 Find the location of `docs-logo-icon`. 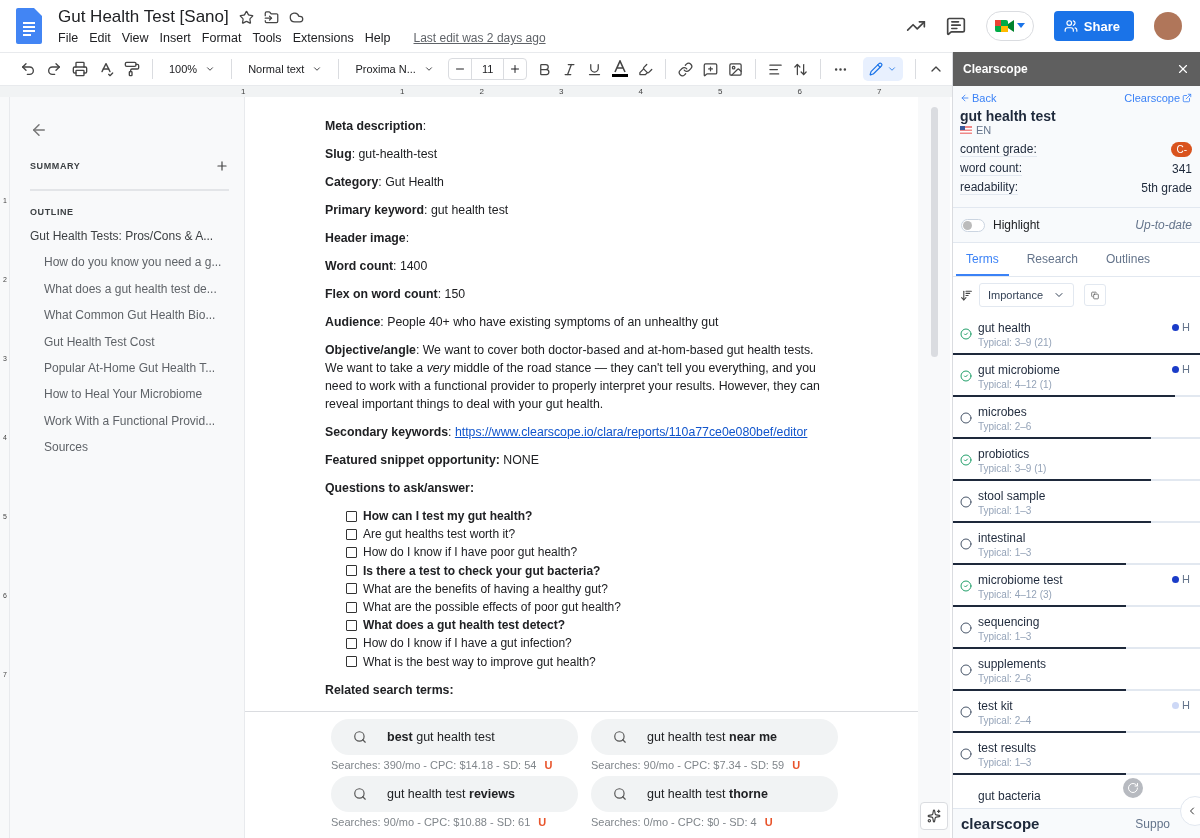

docs-logo-icon is located at coordinates (29, 26).